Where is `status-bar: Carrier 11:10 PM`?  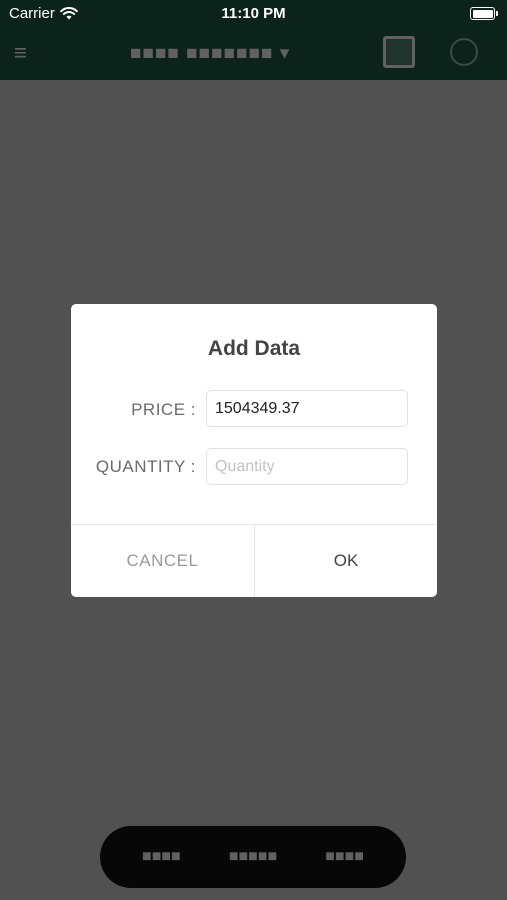
status-bar: Carrier 11:10 PM is located at coordinates (253, 14).